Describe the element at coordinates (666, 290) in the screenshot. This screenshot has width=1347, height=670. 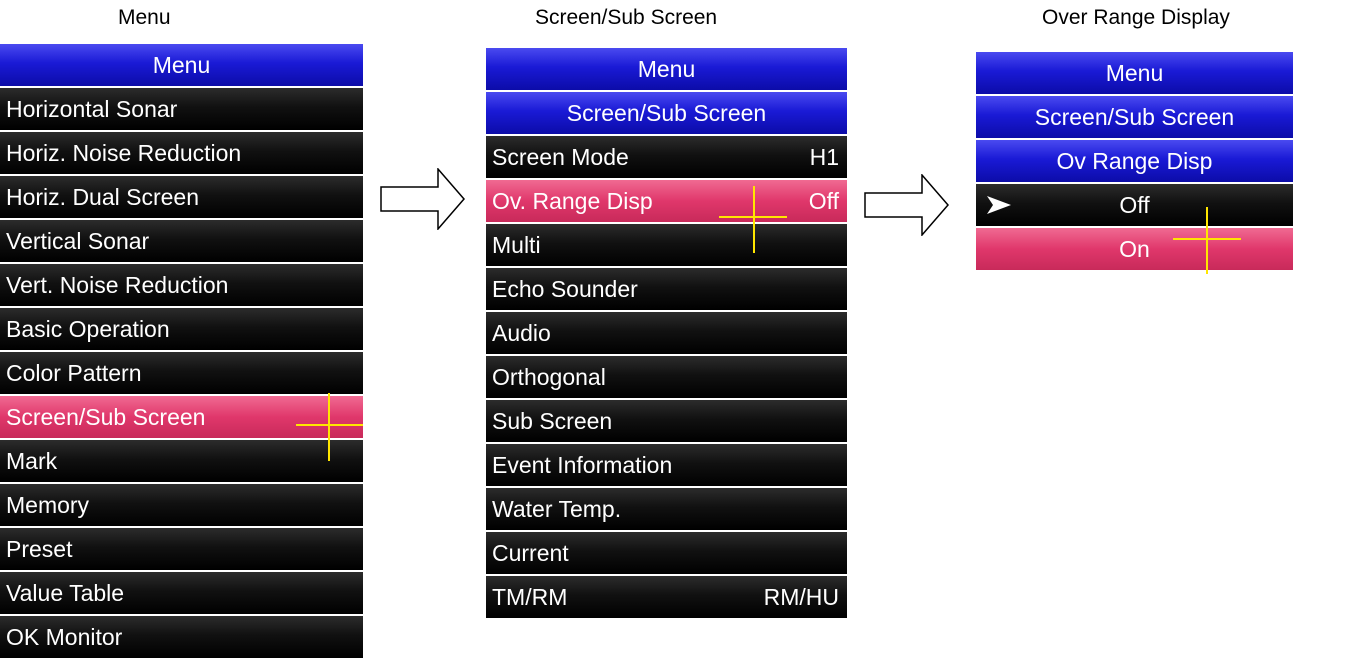
I see `menu-item-echo-sounder: Echo Sounder` at that location.